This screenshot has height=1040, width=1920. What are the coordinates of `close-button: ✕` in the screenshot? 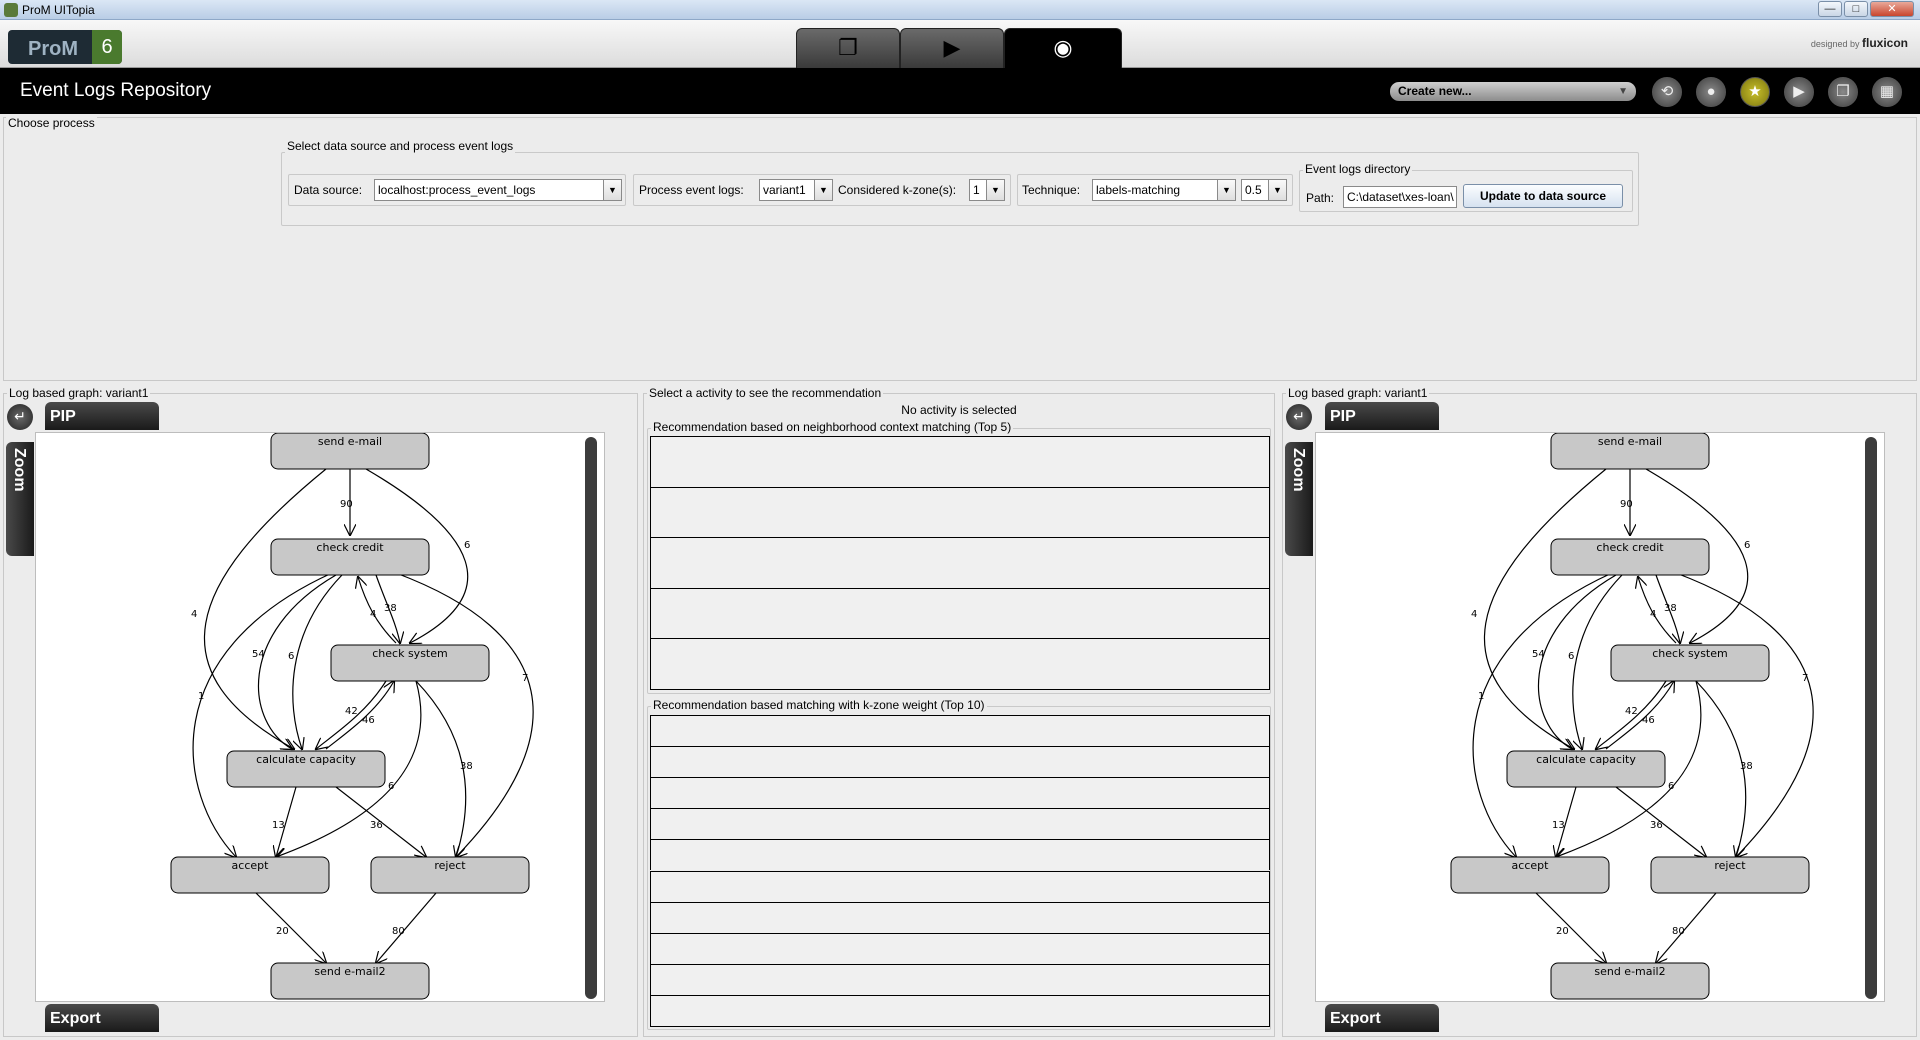 It's located at (1892, 9).